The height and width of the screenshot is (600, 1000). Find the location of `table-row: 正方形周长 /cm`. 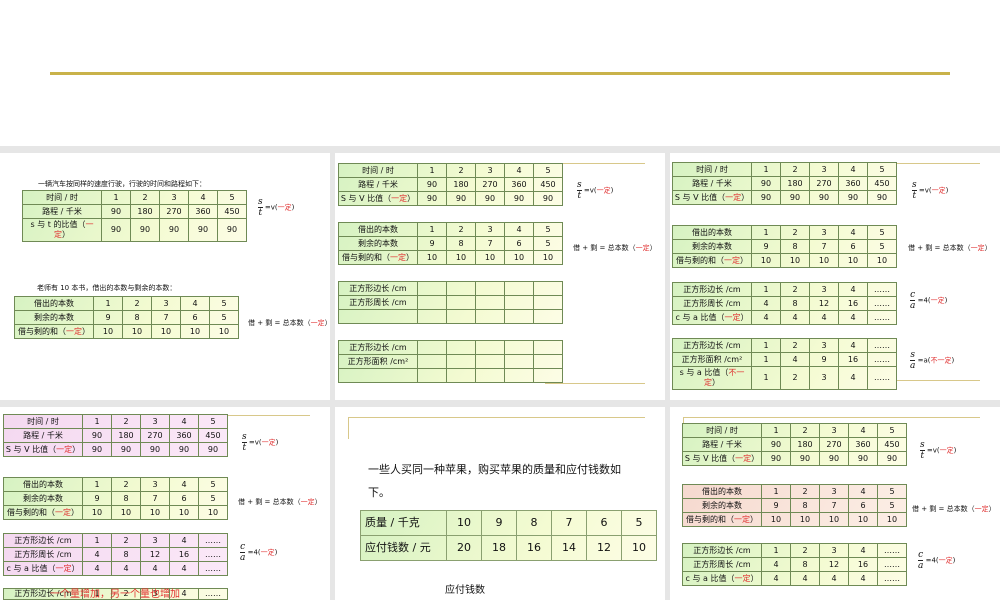

table-row: 正方形周长 /cm is located at coordinates (450, 302).